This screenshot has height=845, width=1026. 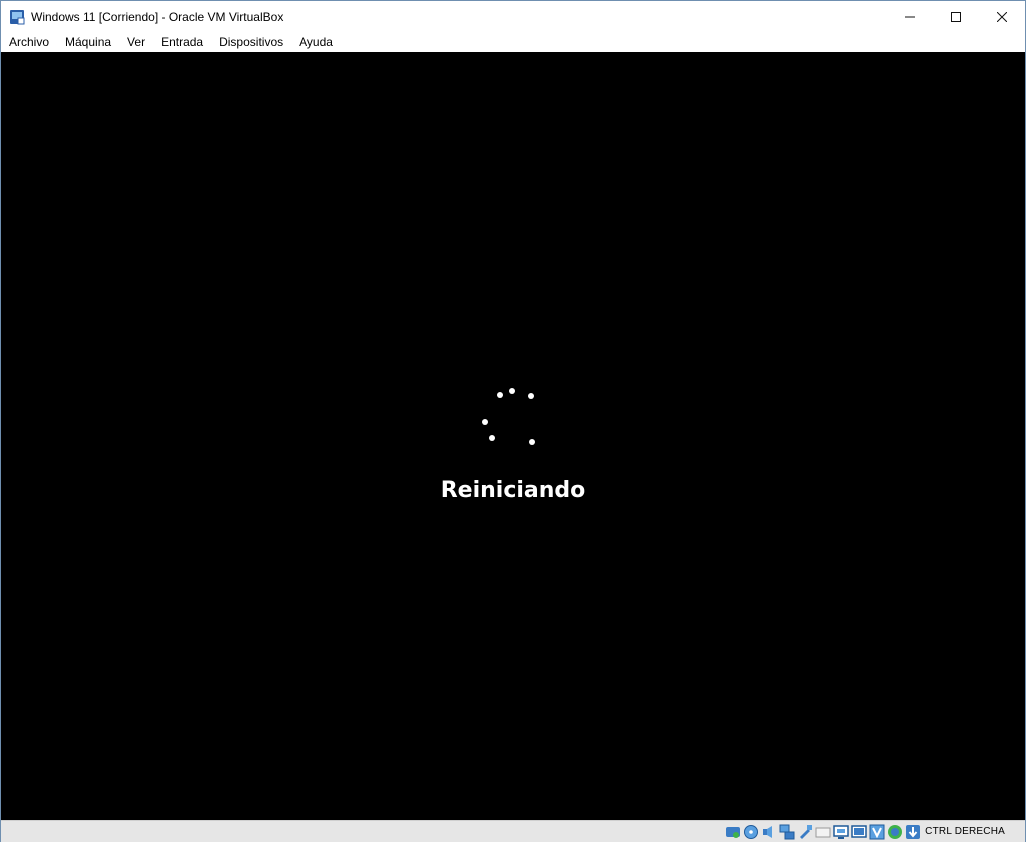 I want to click on menu-ver: Ver, so click(x=136, y=42).